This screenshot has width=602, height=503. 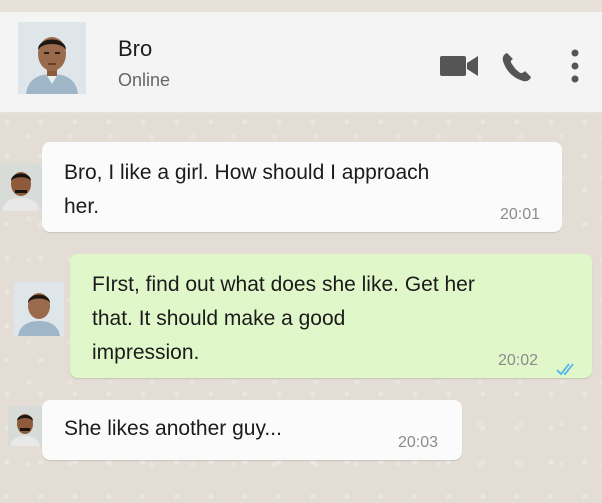 I want to click on message-time: 20:03, so click(x=418, y=442).